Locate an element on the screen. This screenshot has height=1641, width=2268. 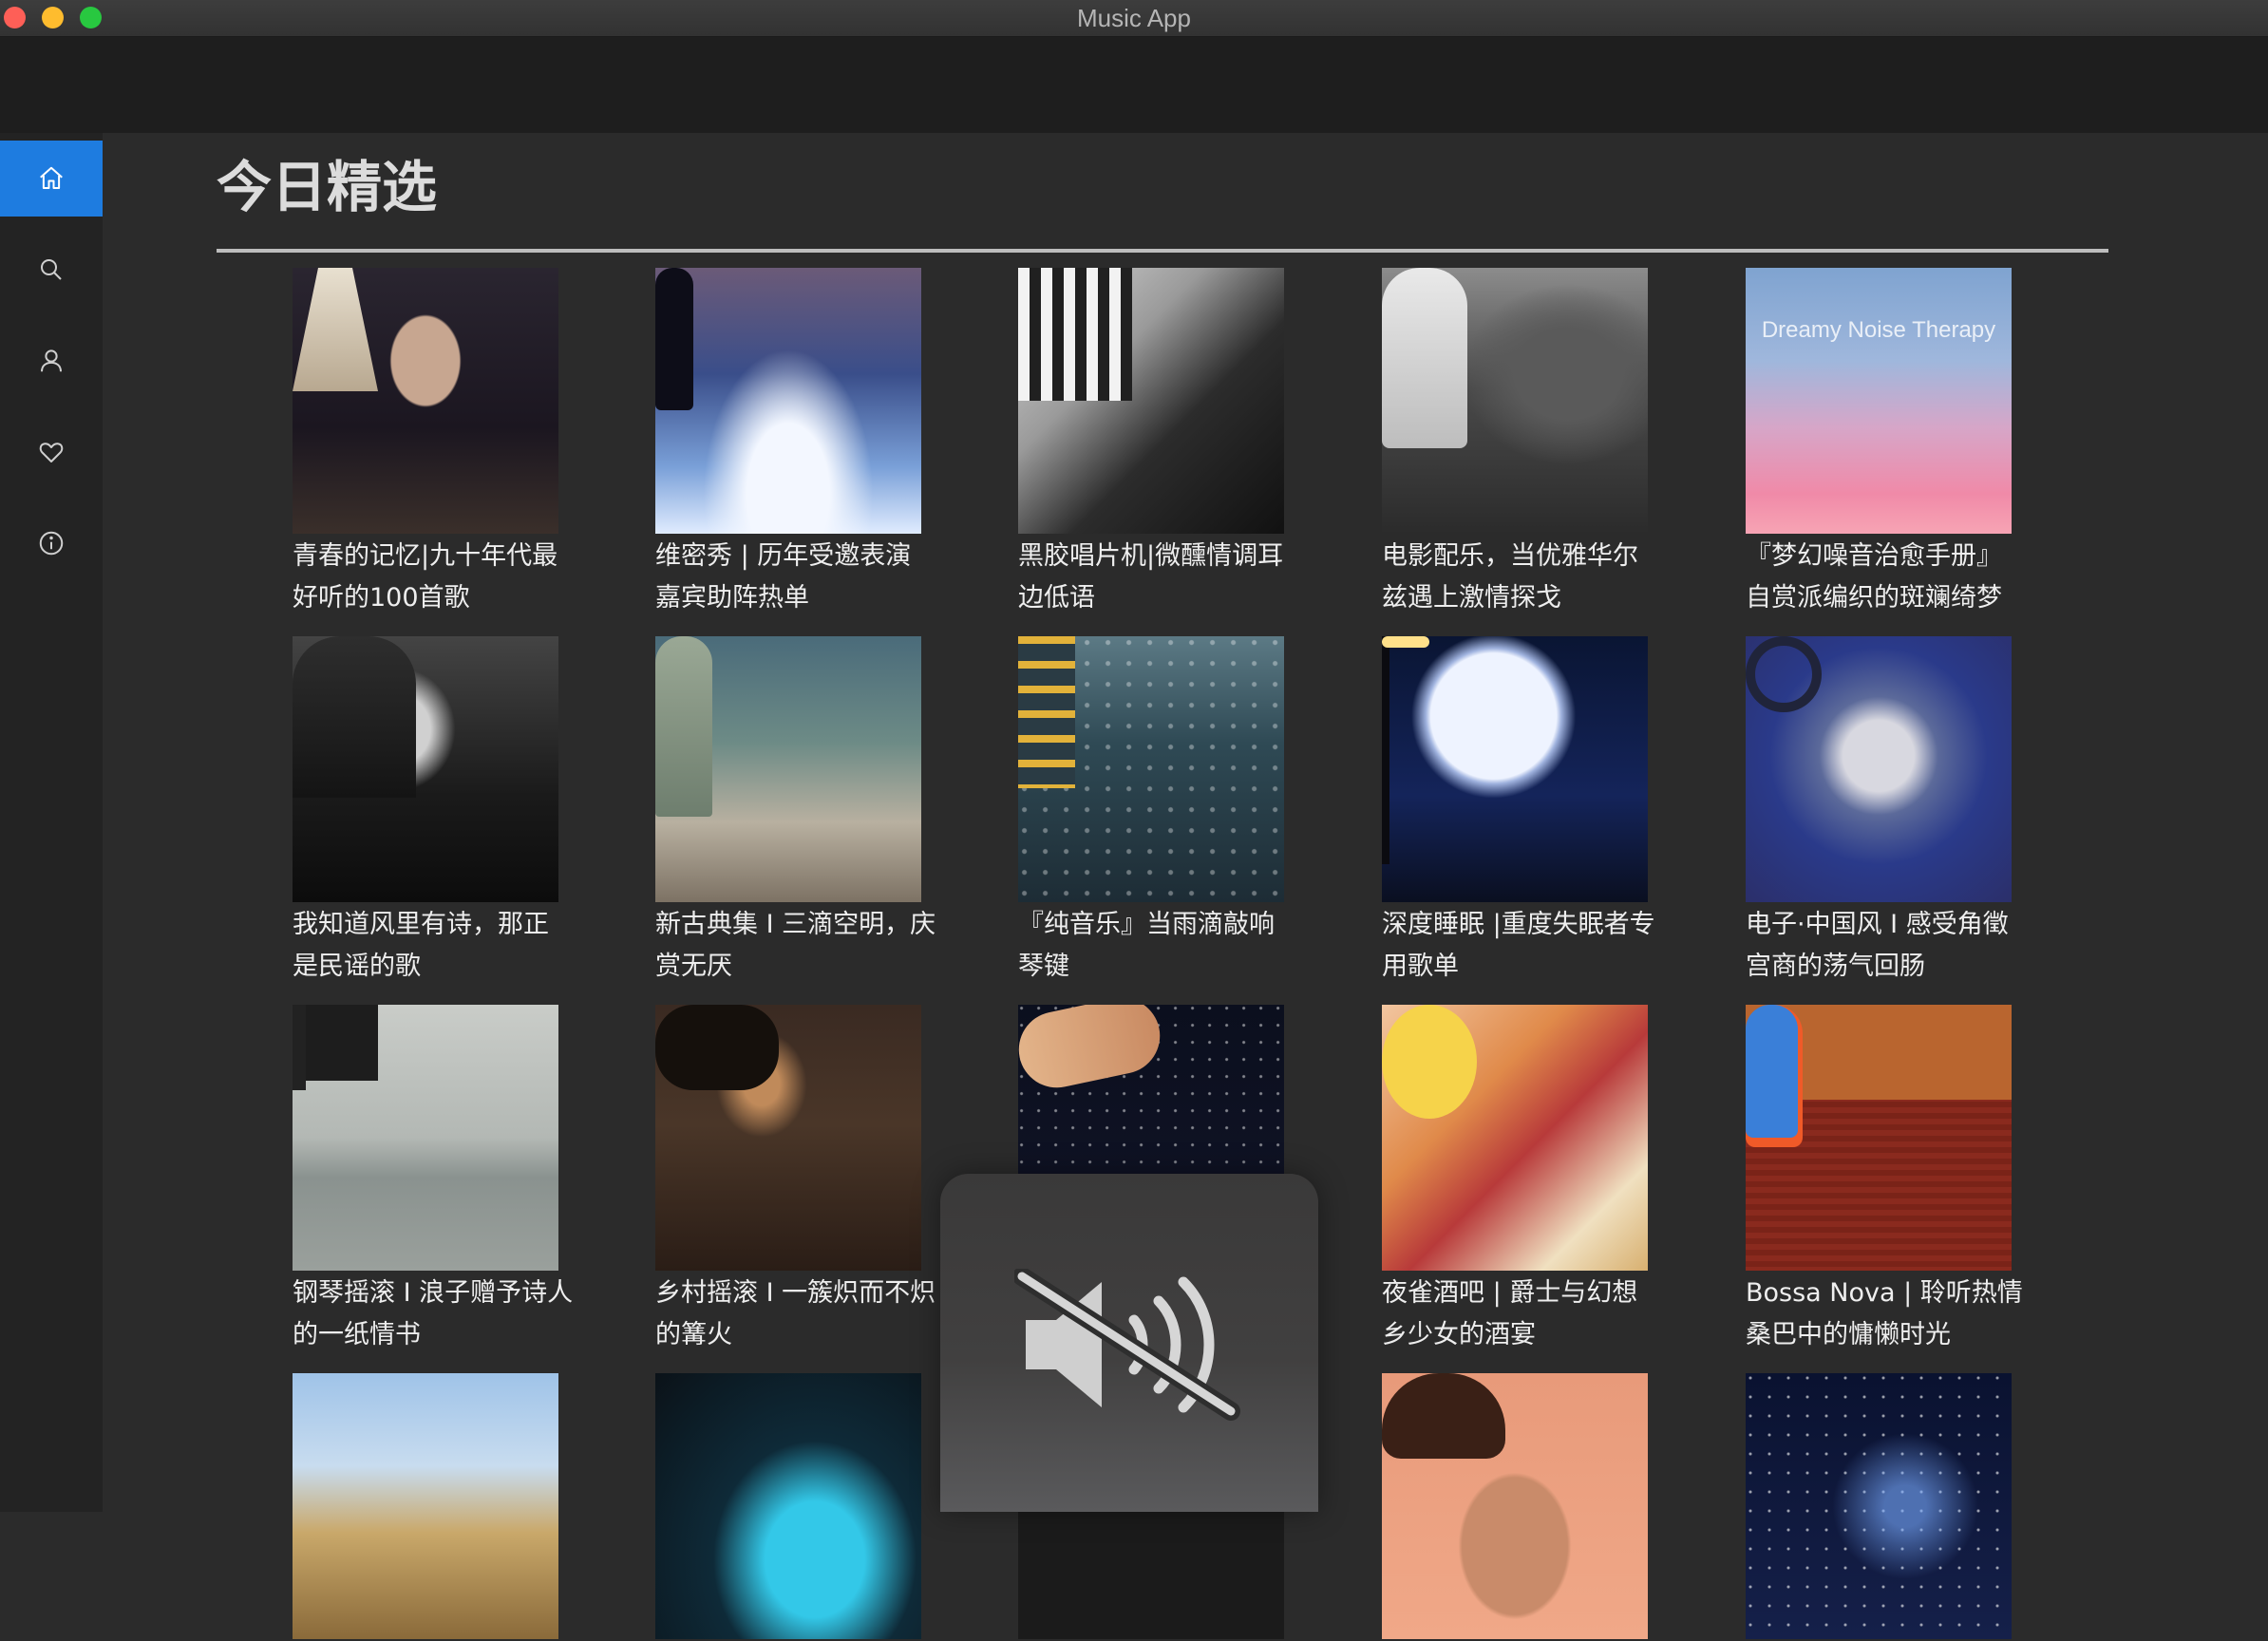
playlist-card: Bossa Nova | 聆听热情 桑巴中的慵懒时光 is located at coordinates (1889, 1180).